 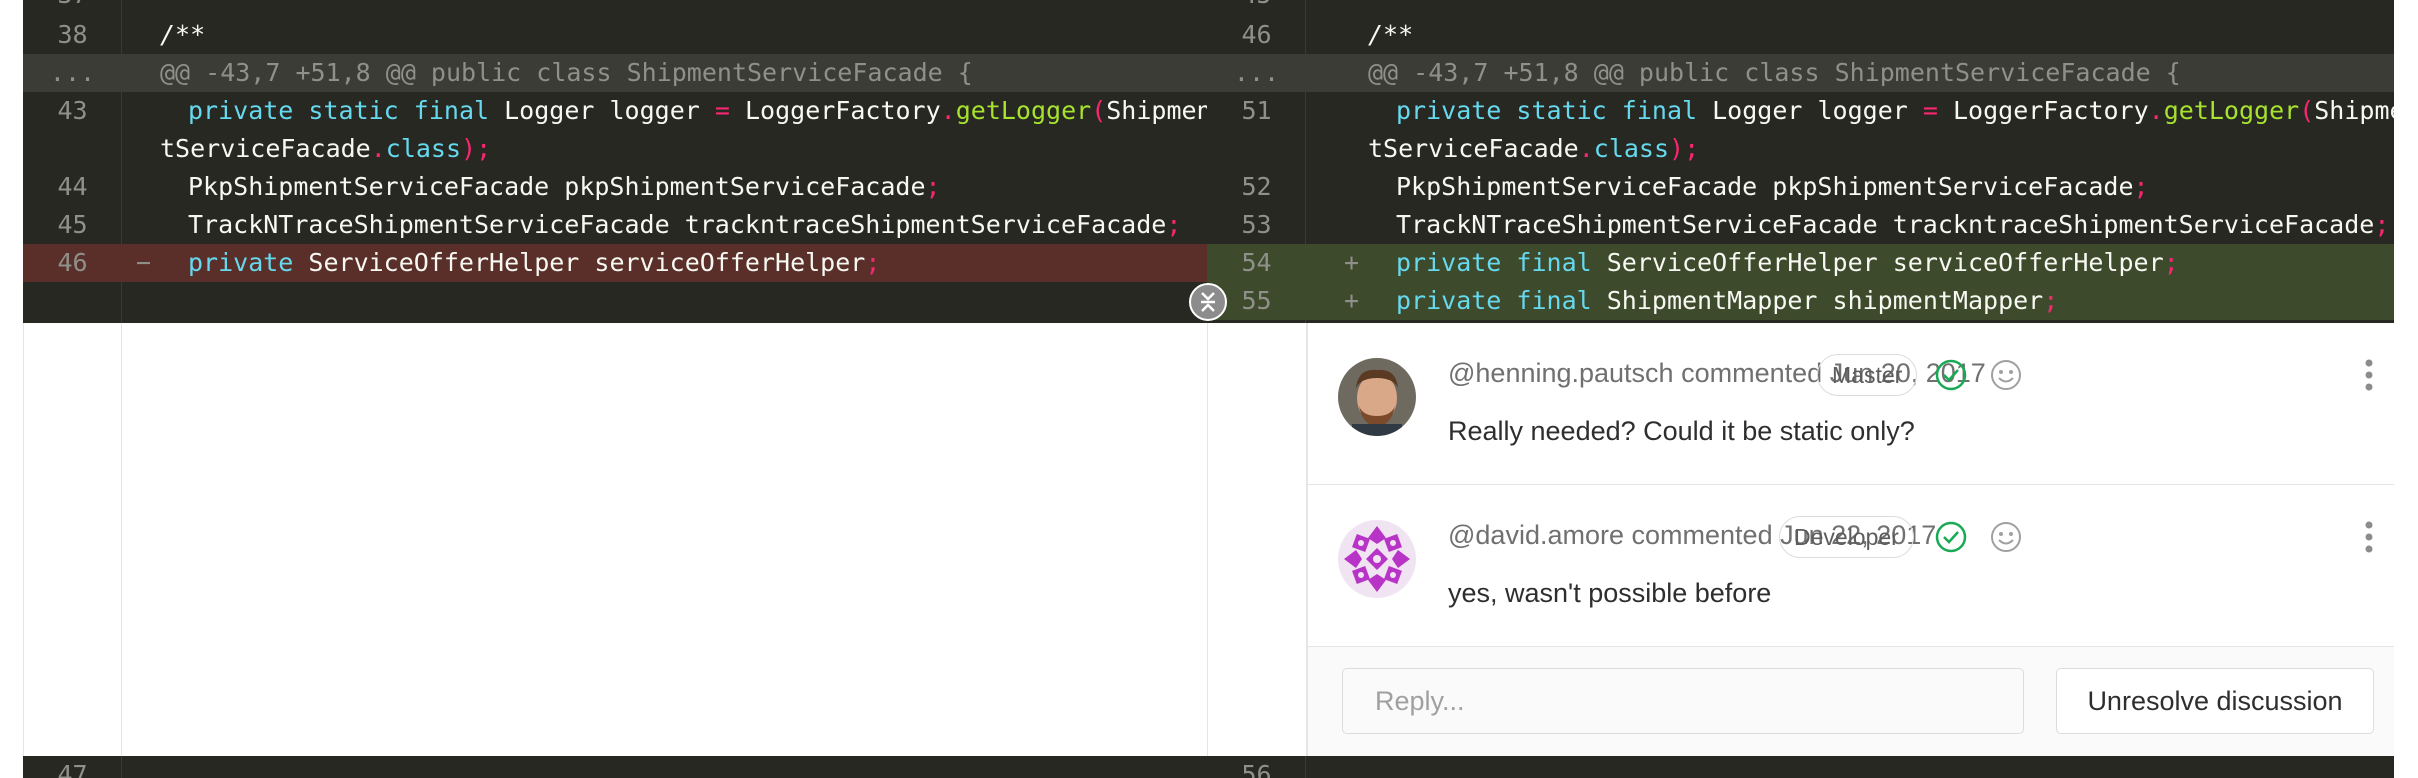 What do you see at coordinates (1610, 593) in the screenshot?
I see `note-body: yes, wasn't possible before` at bounding box center [1610, 593].